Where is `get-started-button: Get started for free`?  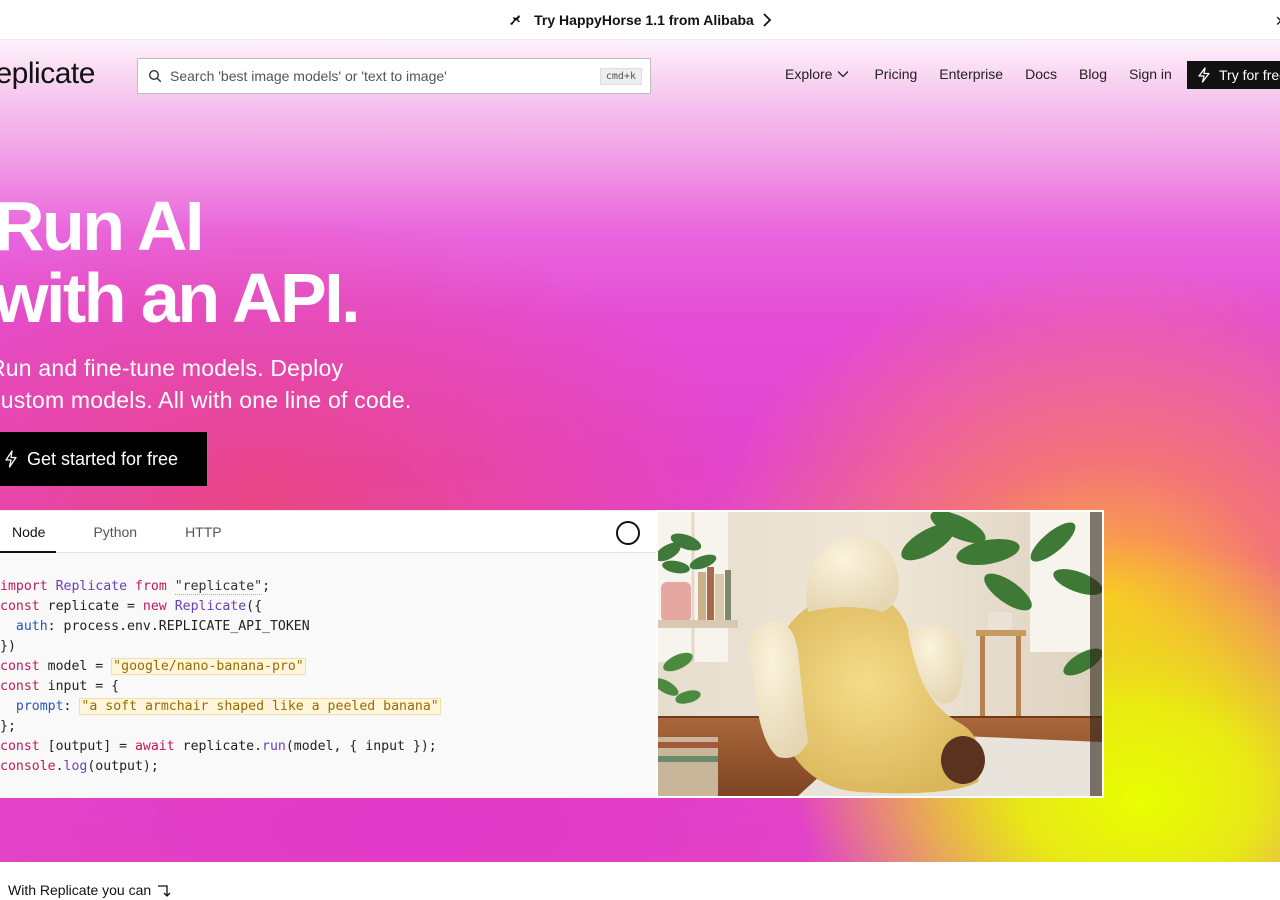 get-started-button: Get started for free is located at coordinates (103, 459).